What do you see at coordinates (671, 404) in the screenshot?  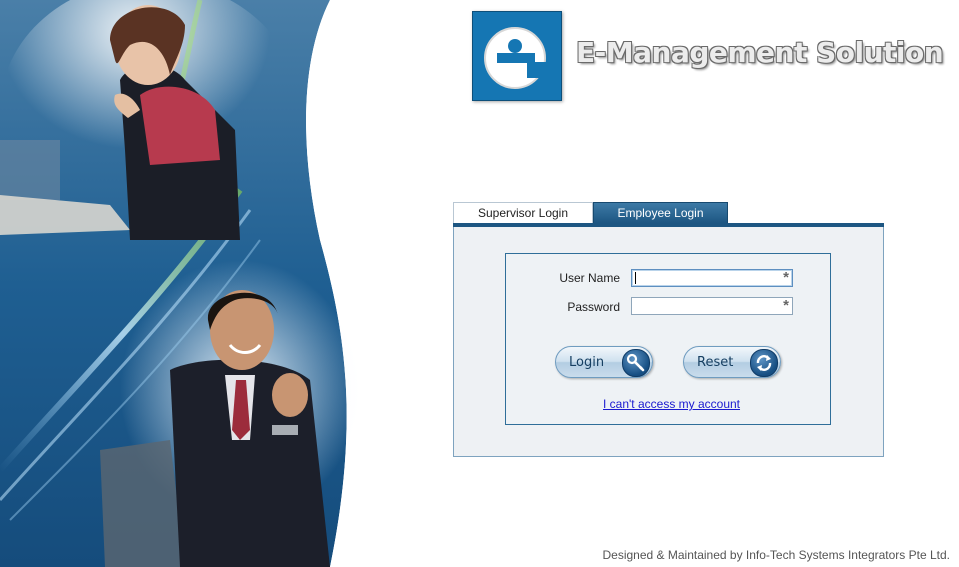 I see `cant-access-account-link: I can't access my account` at bounding box center [671, 404].